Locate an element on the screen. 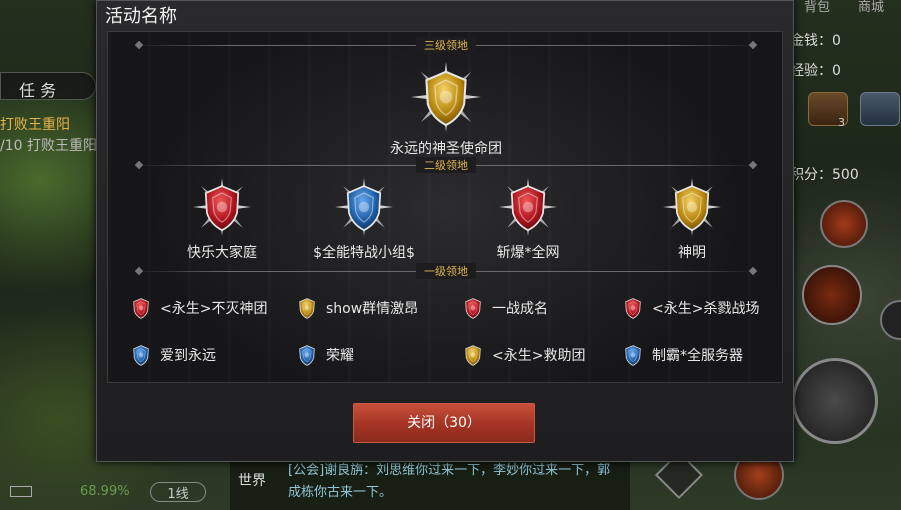 The image size is (901, 510). guild-tier2-1: 快乐大家庭 is located at coordinates (222, 220).